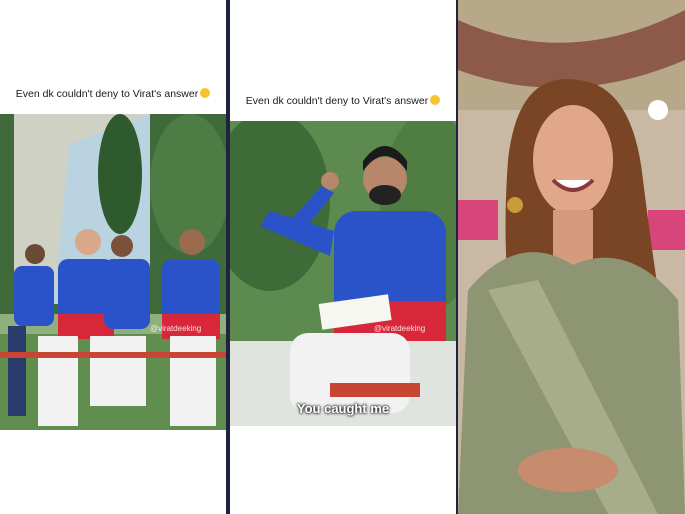  Describe the element at coordinates (343, 471) in the screenshot. I see `bottom-area-middle` at that location.